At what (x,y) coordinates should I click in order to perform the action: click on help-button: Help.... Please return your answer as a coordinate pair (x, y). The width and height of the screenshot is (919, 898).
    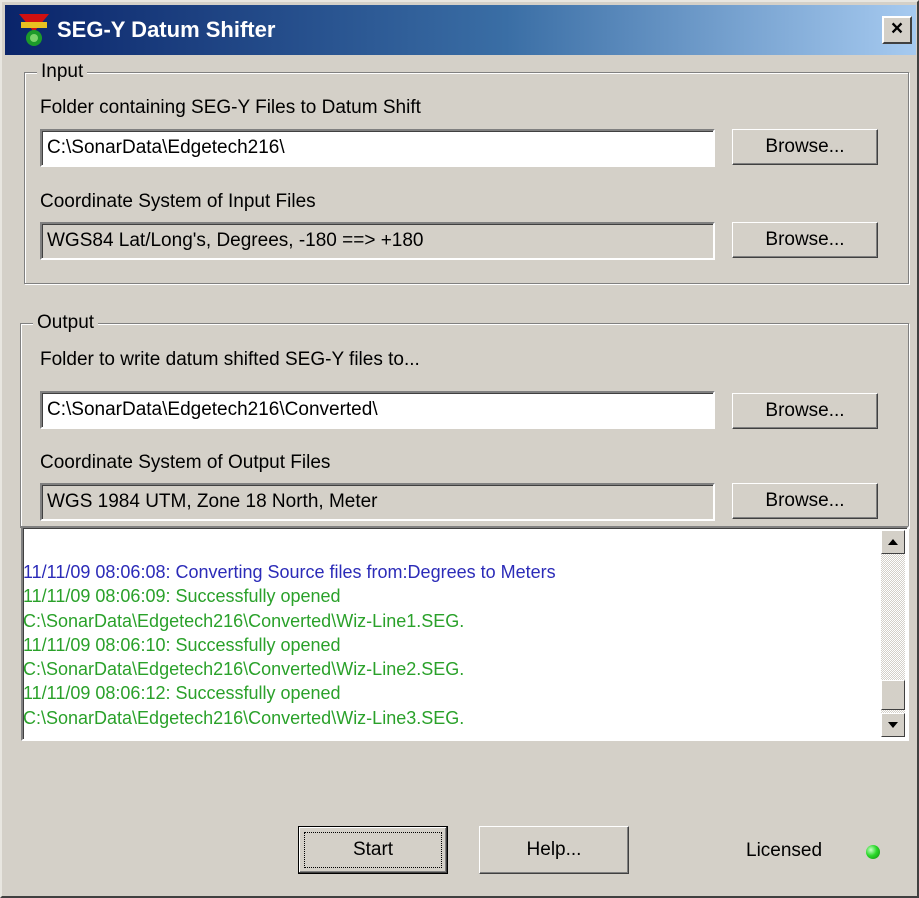
    Looking at the image, I should click on (554, 850).